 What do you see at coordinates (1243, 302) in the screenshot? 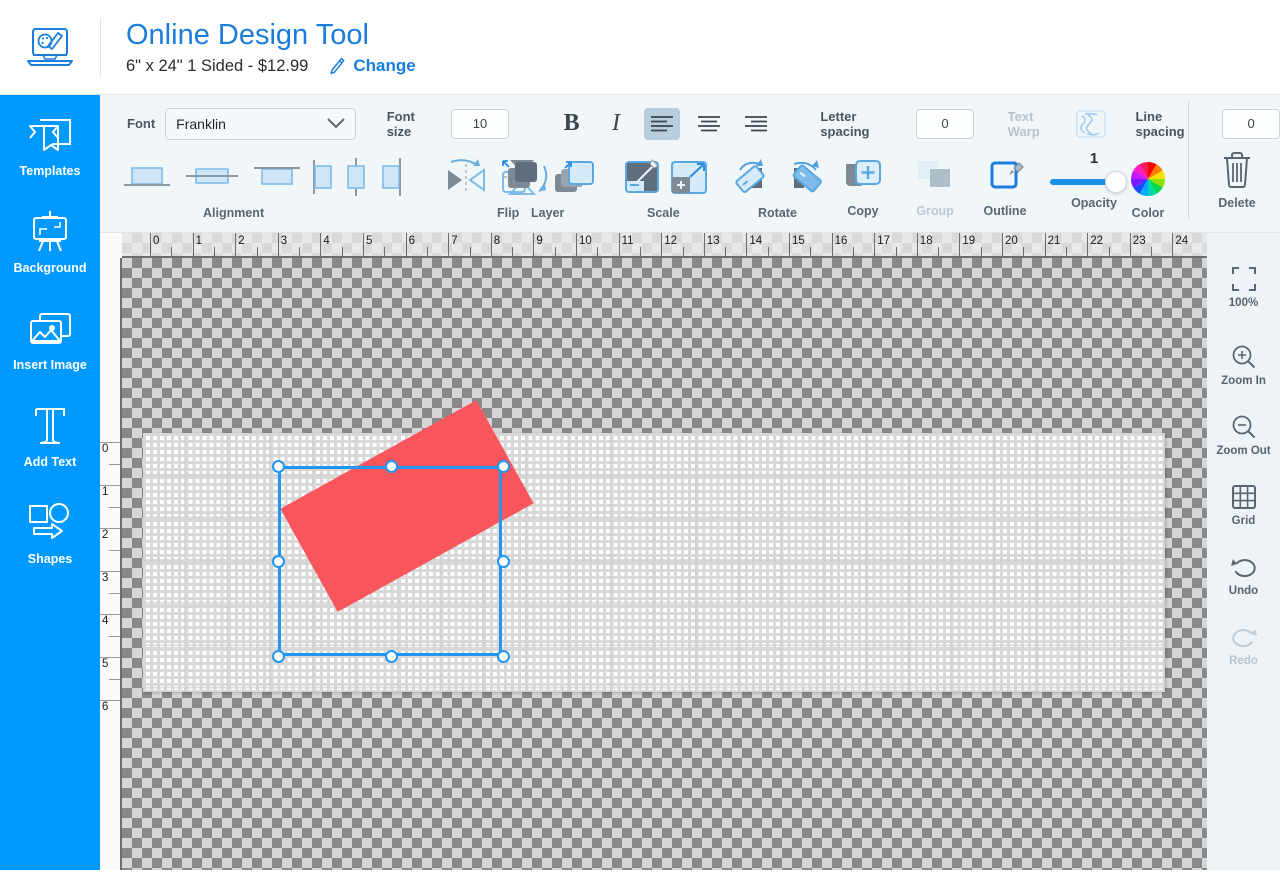
I see `rb-label: 100%` at bounding box center [1243, 302].